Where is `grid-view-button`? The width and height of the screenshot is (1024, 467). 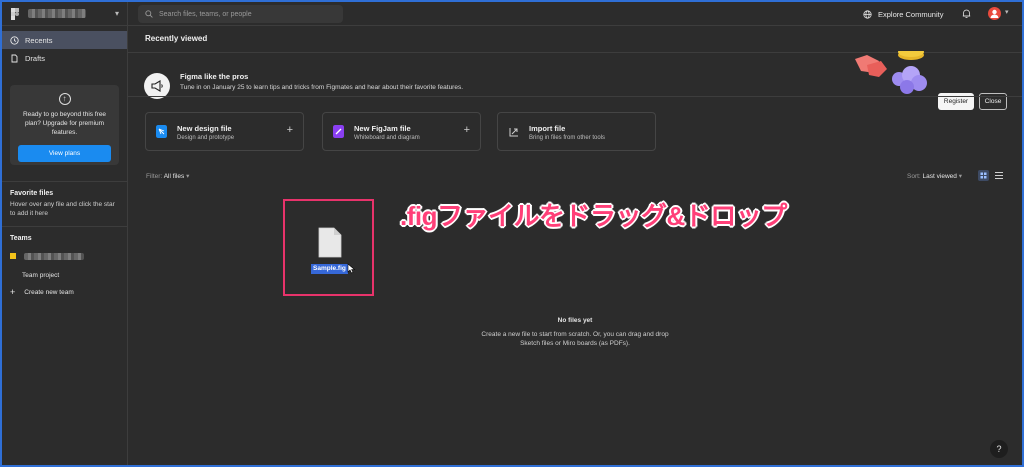 grid-view-button is located at coordinates (983, 175).